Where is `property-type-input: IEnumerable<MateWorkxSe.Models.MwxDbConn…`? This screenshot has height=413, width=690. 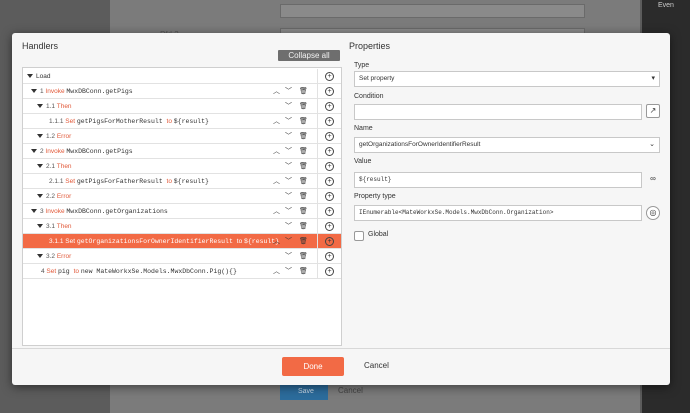
property-type-input: IEnumerable<MateWorkxSe.Models.MwxDbConn… is located at coordinates (498, 213).